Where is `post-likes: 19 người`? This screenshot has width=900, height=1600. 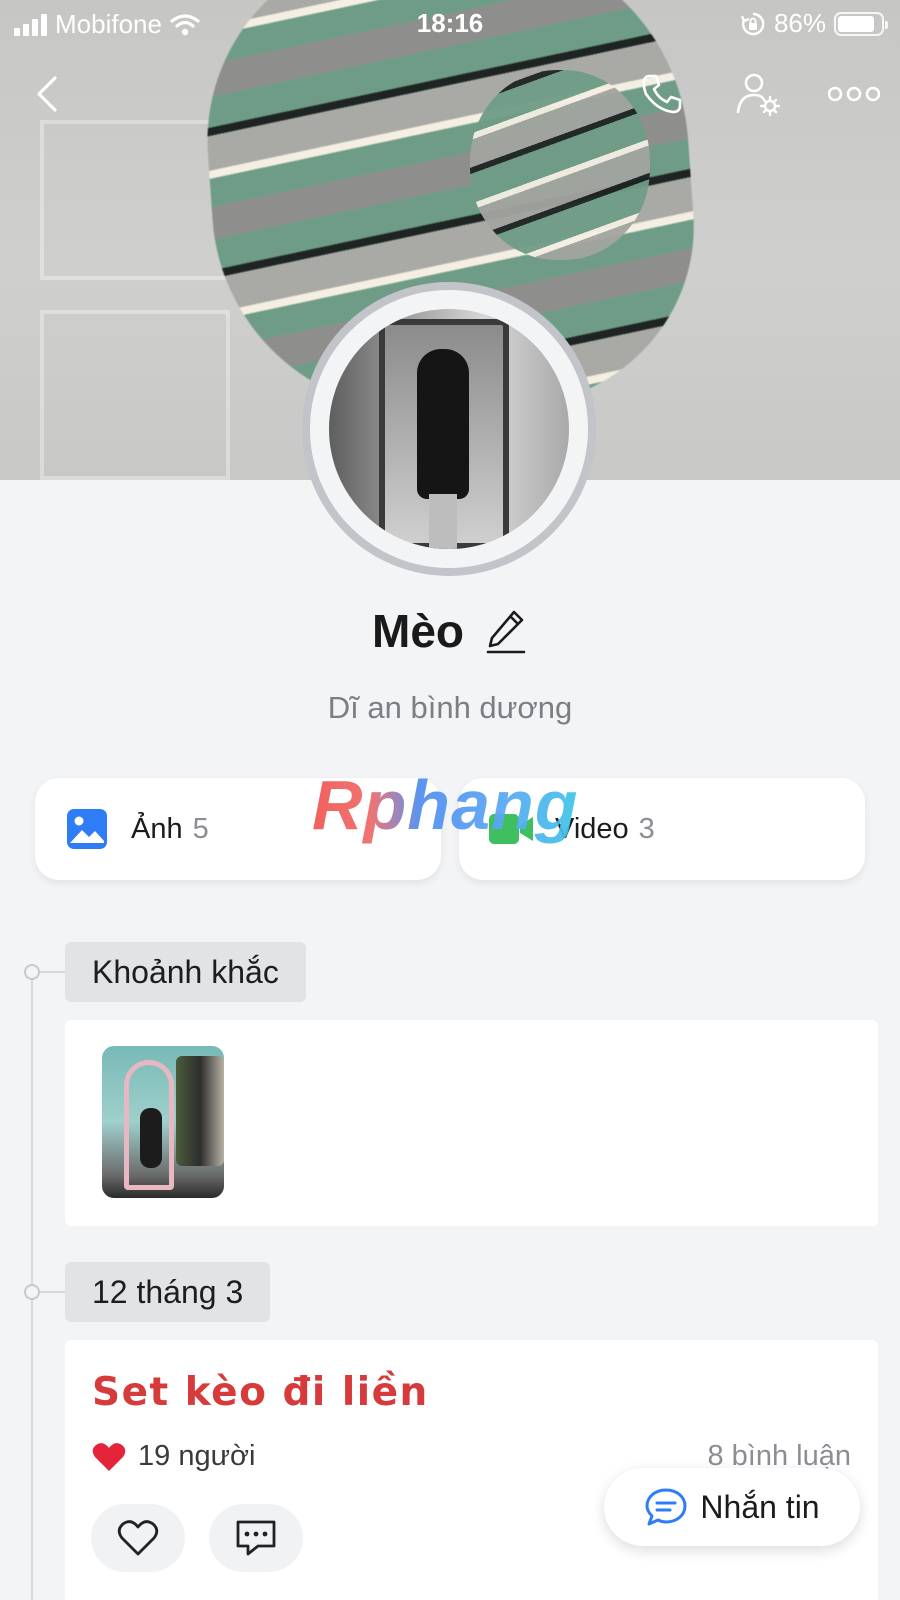 post-likes: 19 người is located at coordinates (173, 1456).